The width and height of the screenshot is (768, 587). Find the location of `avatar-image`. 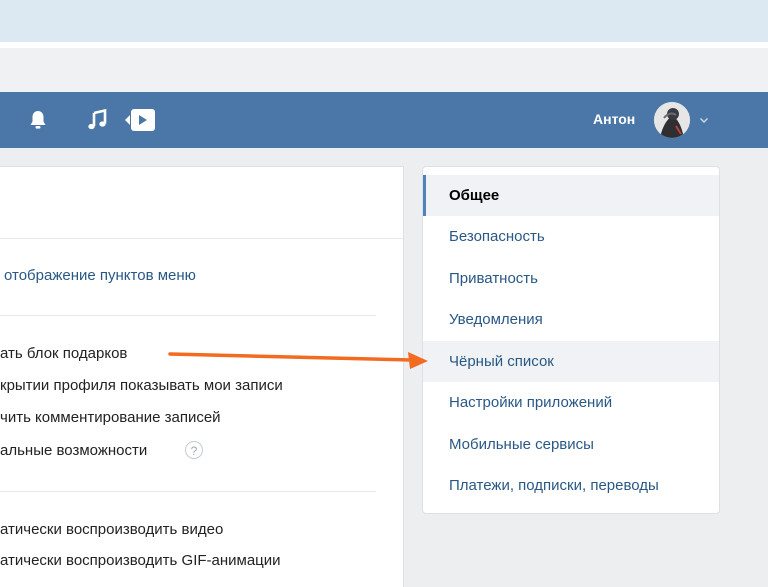

avatar-image is located at coordinates (672, 120).